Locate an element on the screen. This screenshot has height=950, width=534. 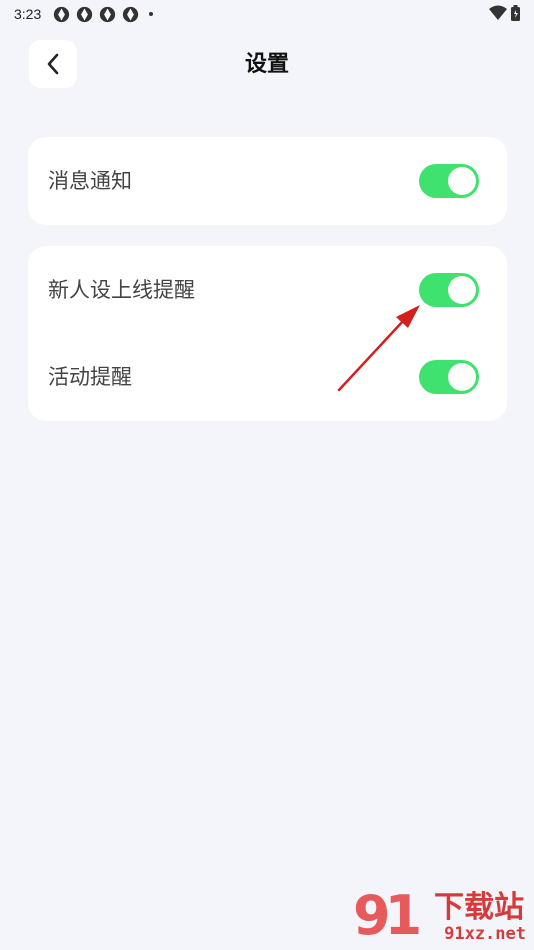
watermark-logo: 91 下载站 91xz.net is located at coordinates (440, 913).